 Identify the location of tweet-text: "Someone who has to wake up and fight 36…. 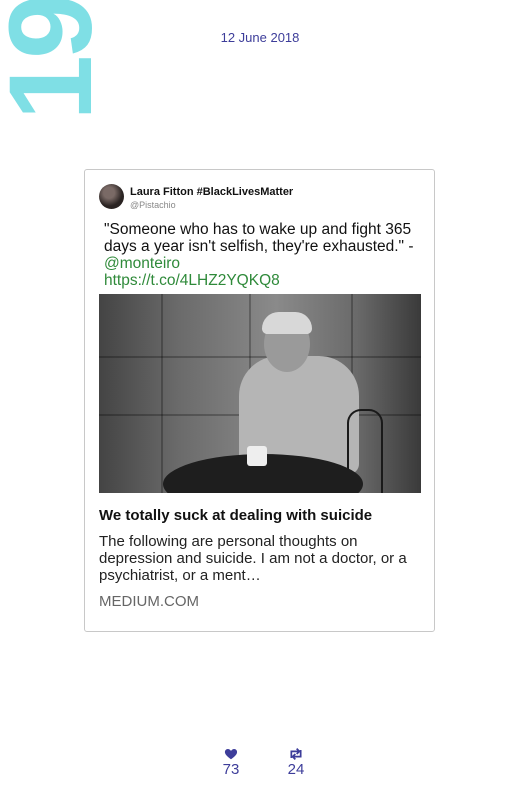
(264, 255).